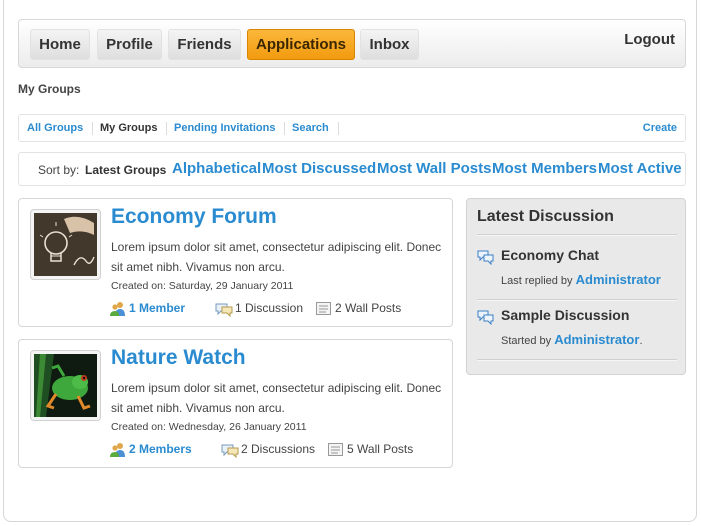  Describe the element at coordinates (368, 308) in the screenshot. I see `wall-posts-count: 2 Wall Posts` at that location.